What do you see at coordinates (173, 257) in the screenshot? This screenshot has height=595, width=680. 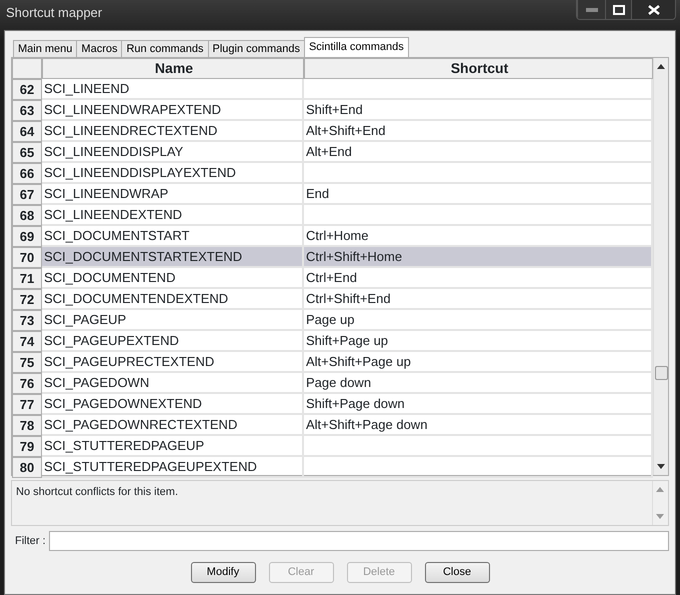 I see `command-name: SCI_DOCUMENTSTARTEXTEND` at bounding box center [173, 257].